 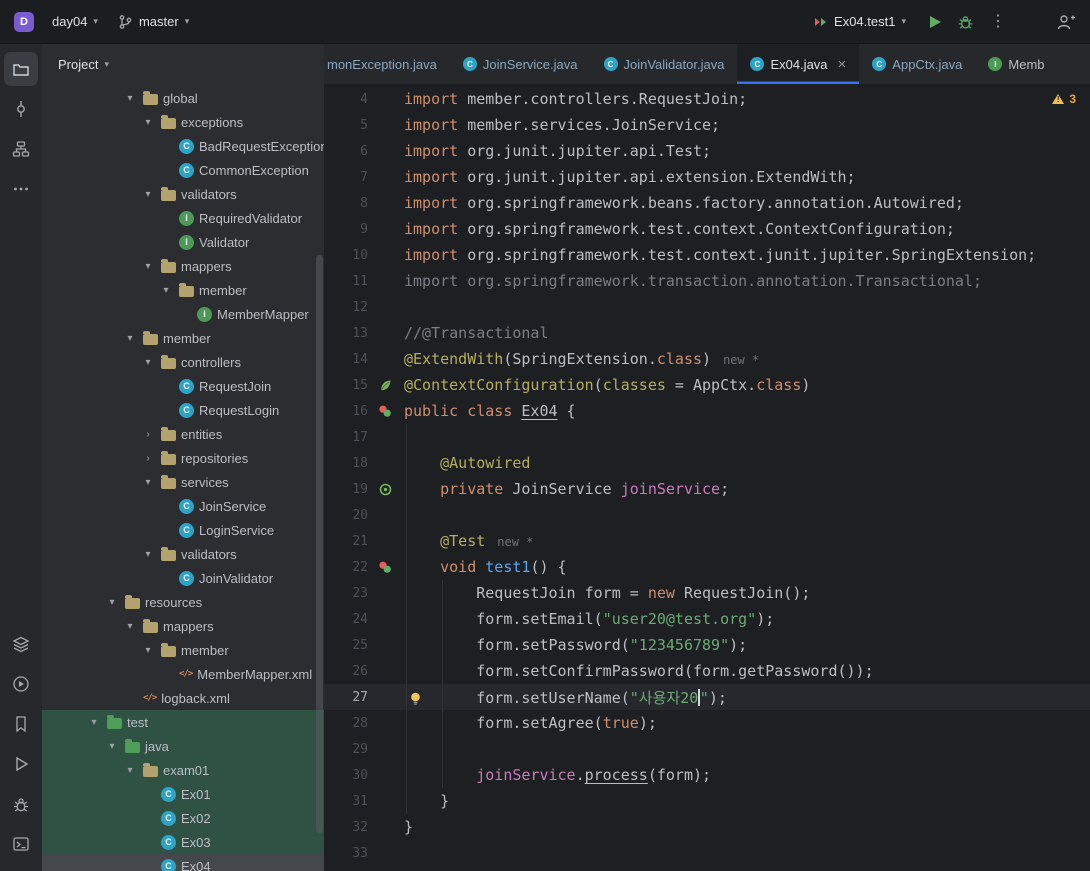 I want to click on spring-bean-gutter-icon, so click(x=385, y=489).